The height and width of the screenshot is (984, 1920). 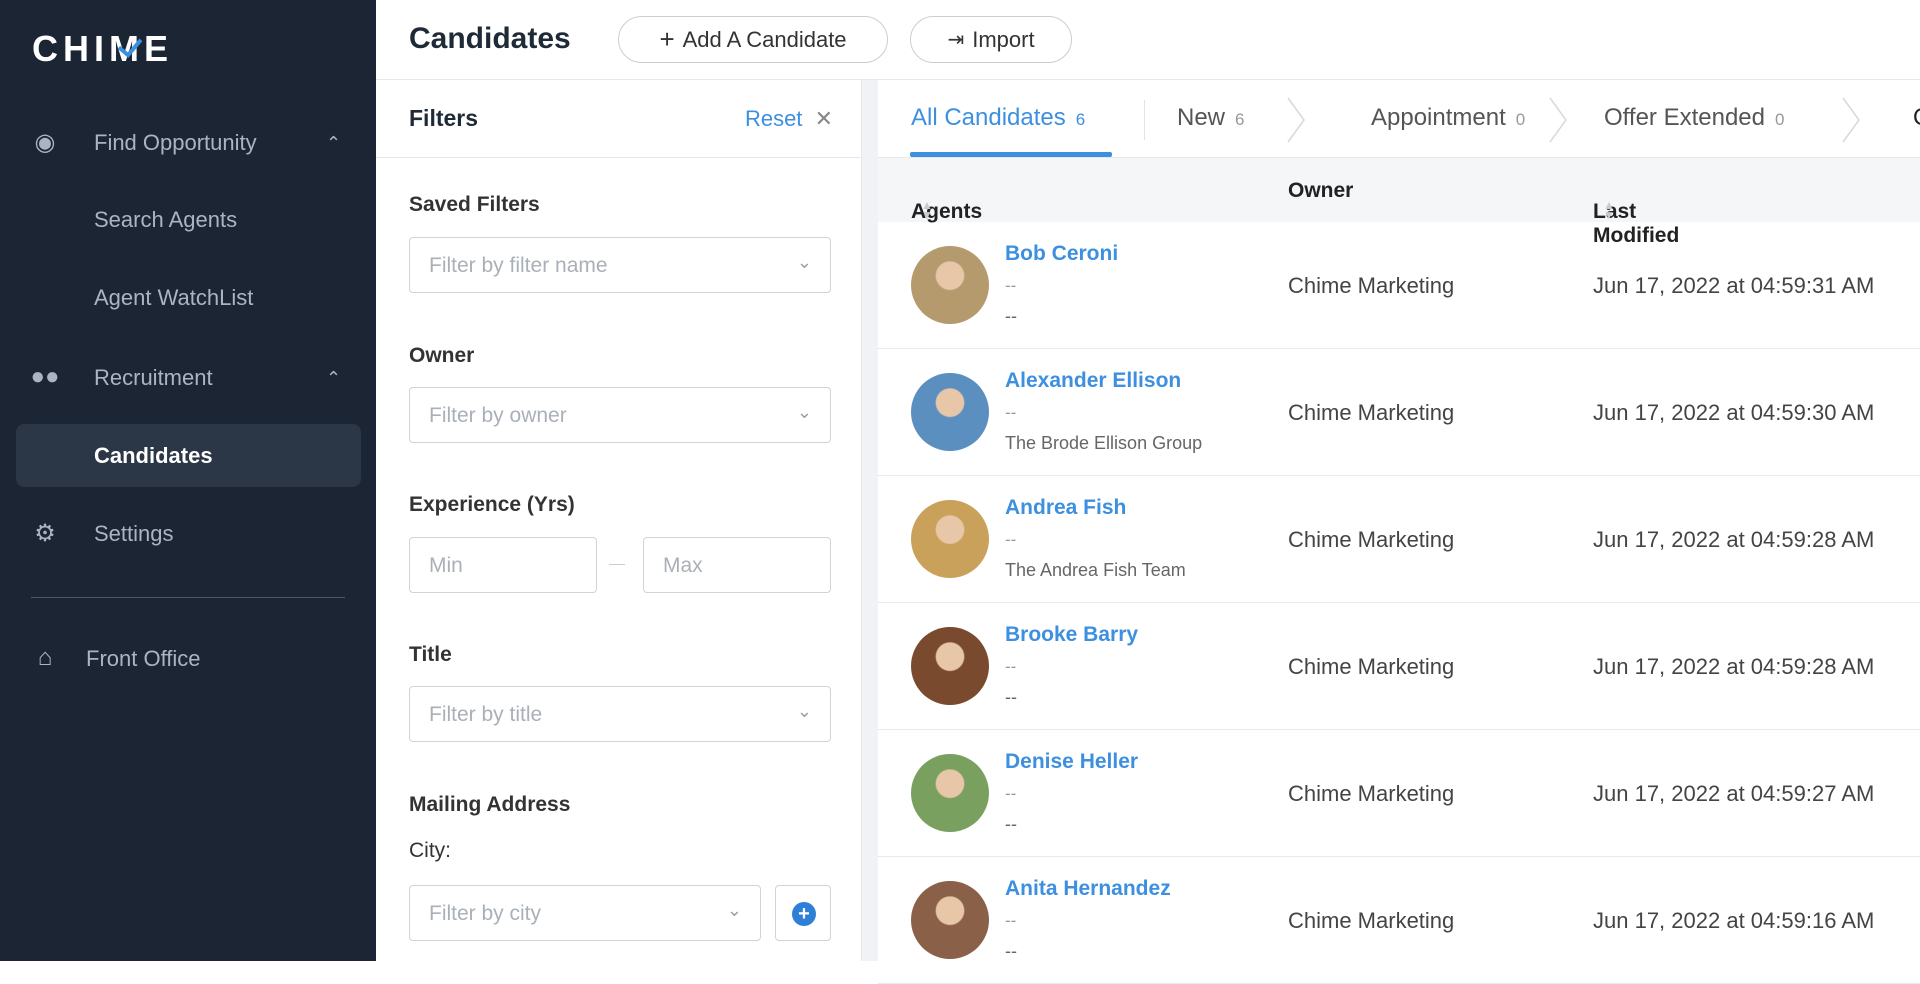 I want to click on agent-name-link: Alexander Ellison, so click(x=1093, y=381).